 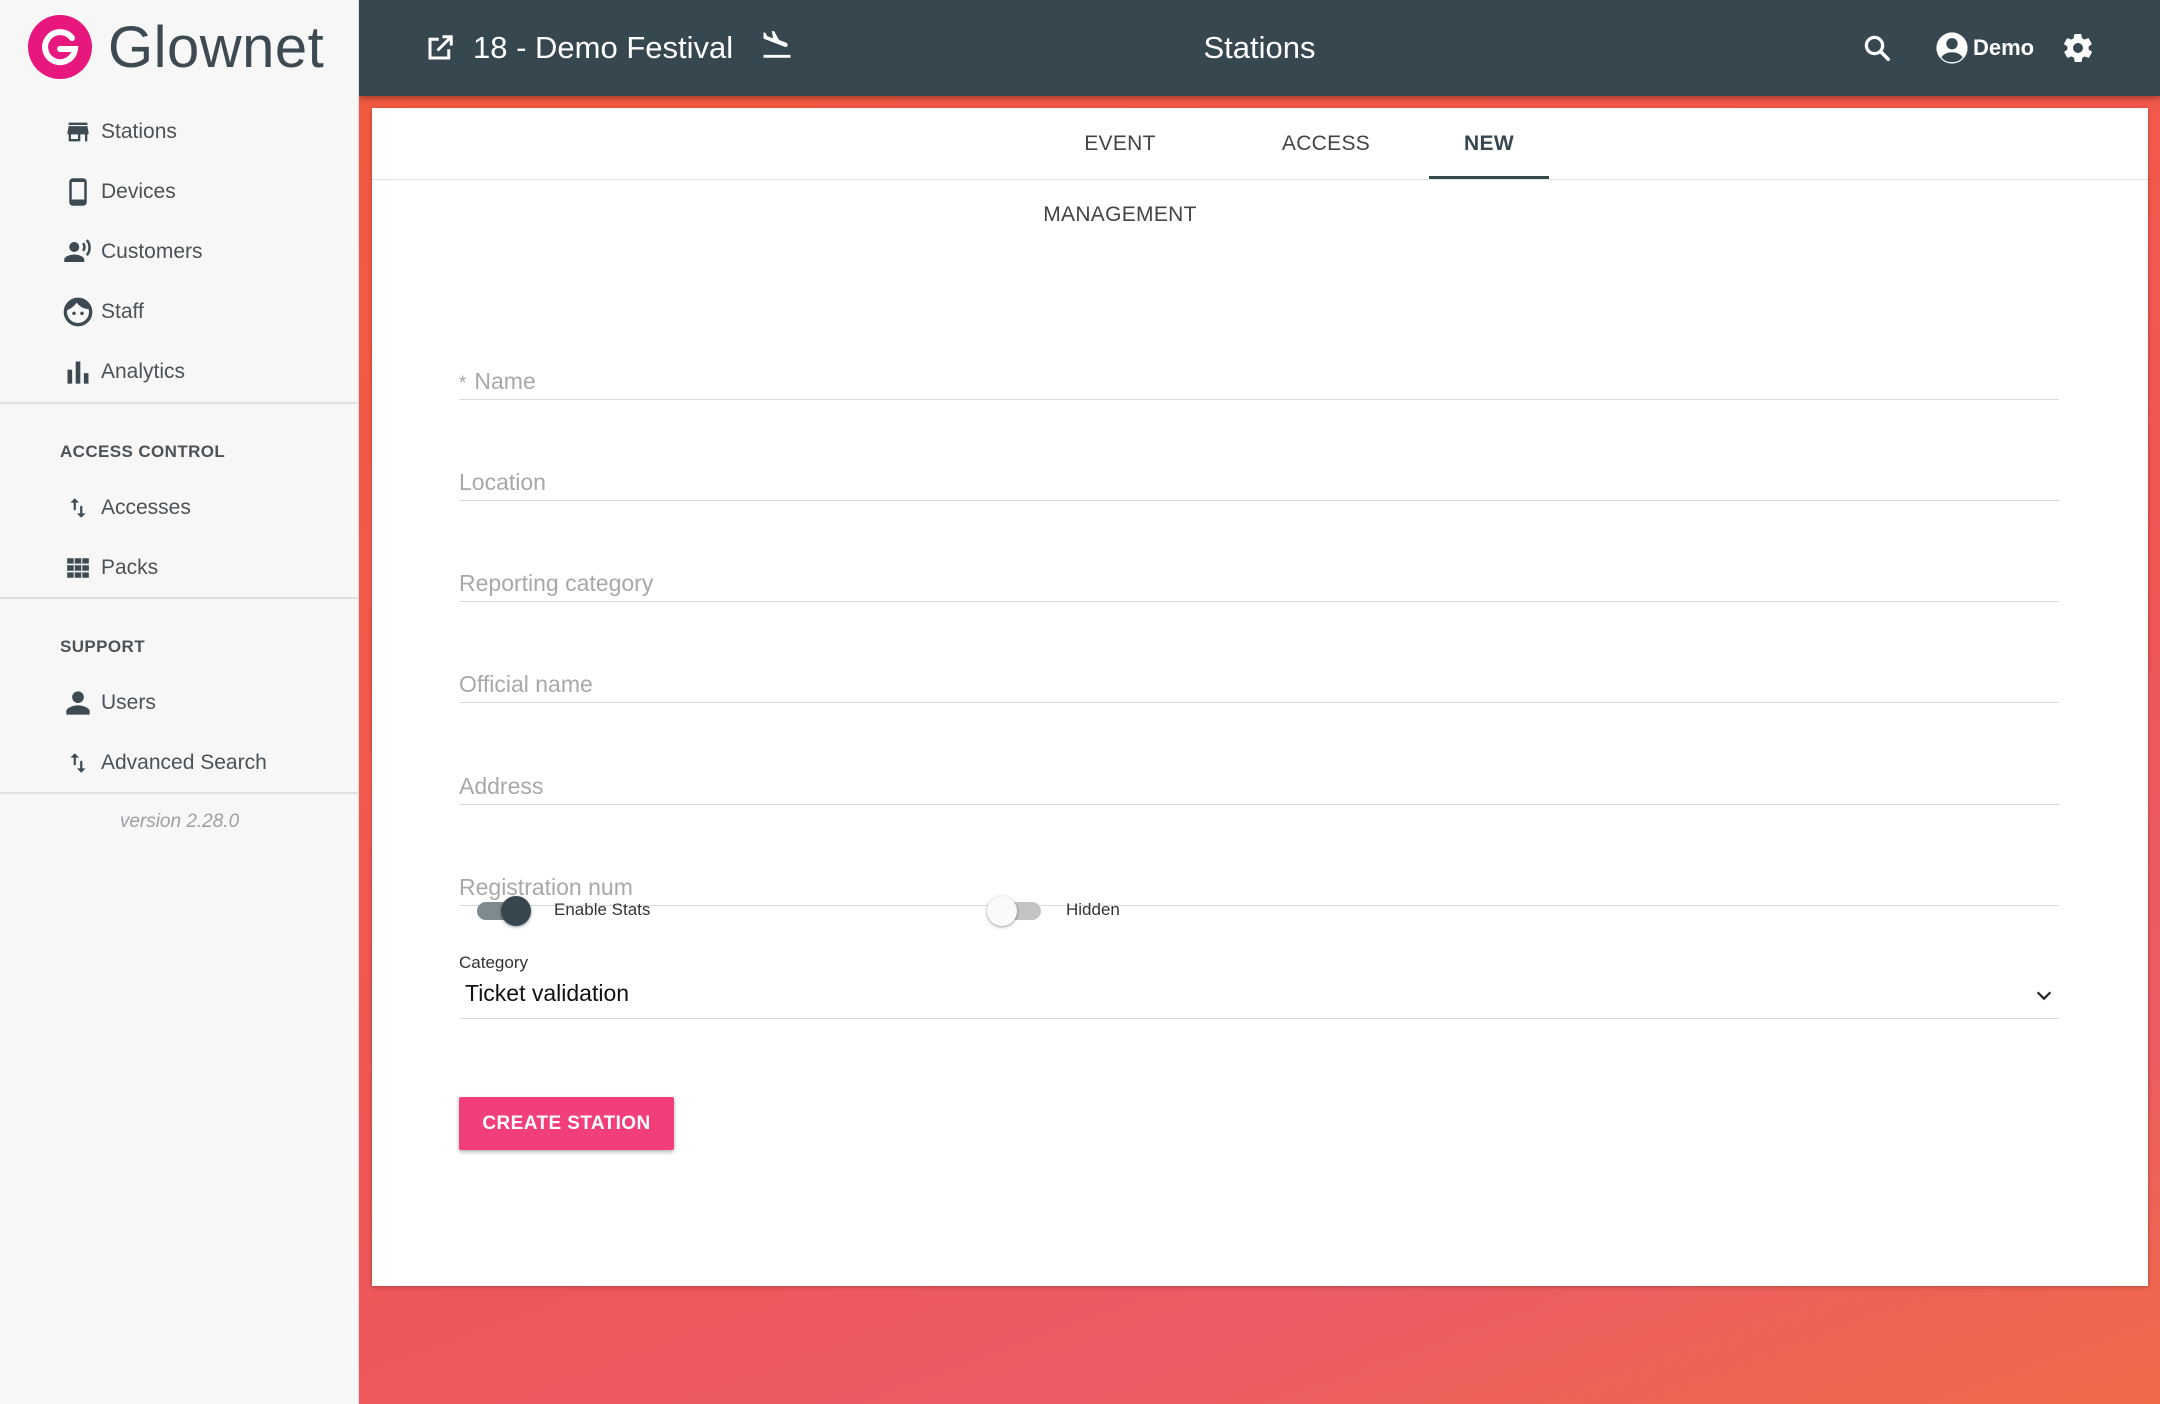 I want to click on sidebar-item-label: Users, so click(x=128, y=702).